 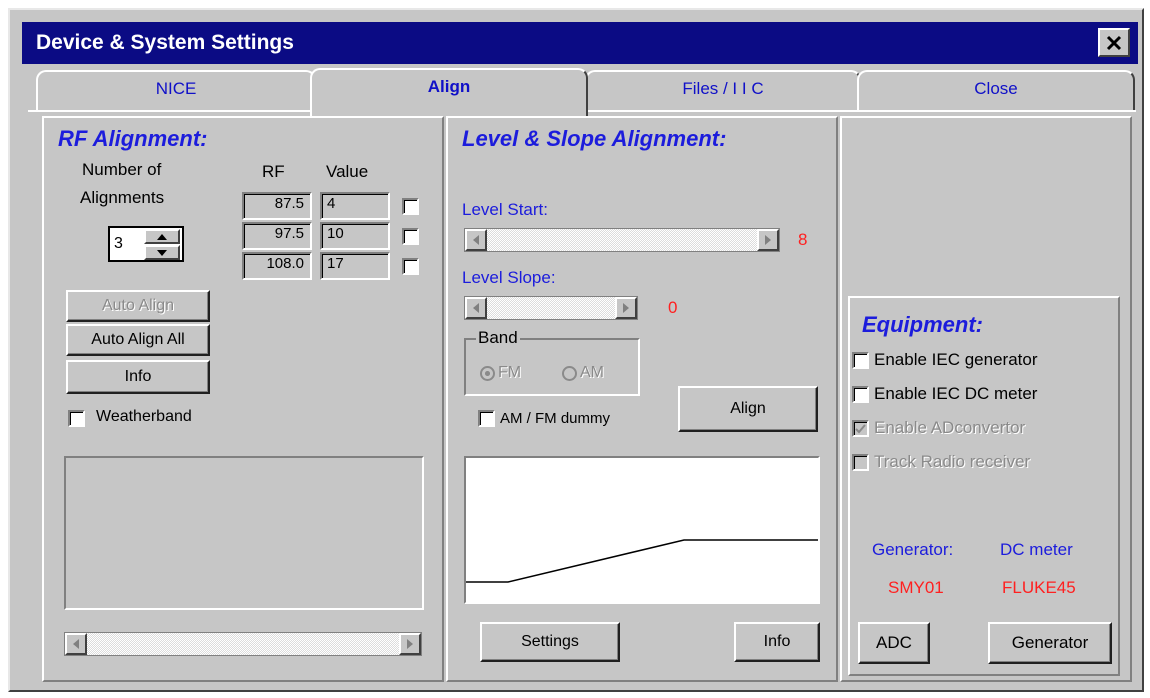 I want to click on band-fm-radio: FM, so click(x=500, y=373).